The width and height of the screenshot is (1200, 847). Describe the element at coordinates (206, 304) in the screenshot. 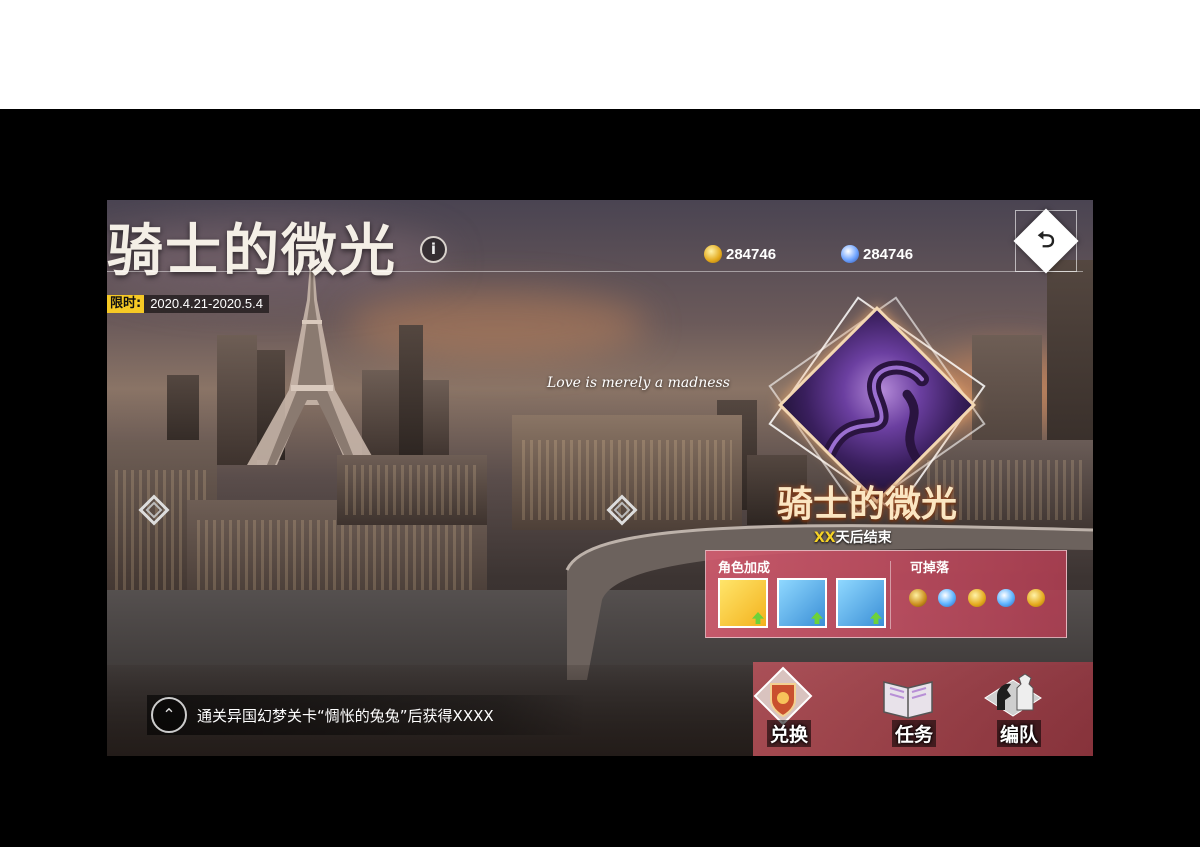

I see `event-date-range: 2020.4.21-2020.5.4` at that location.